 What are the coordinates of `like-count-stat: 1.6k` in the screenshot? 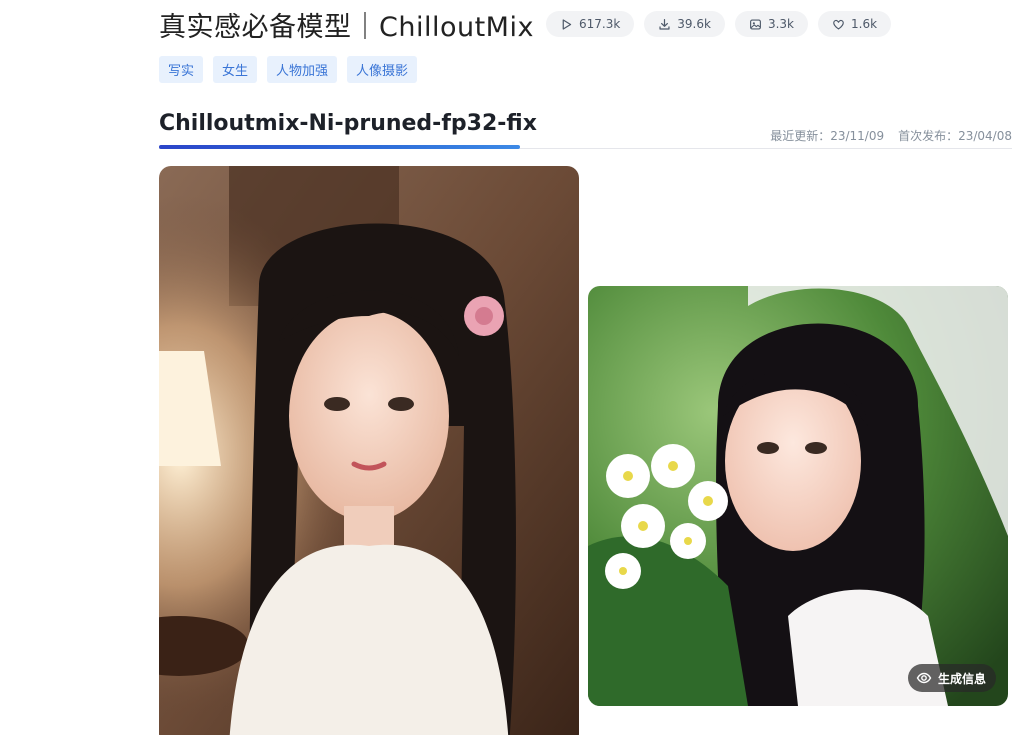 It's located at (855, 24).